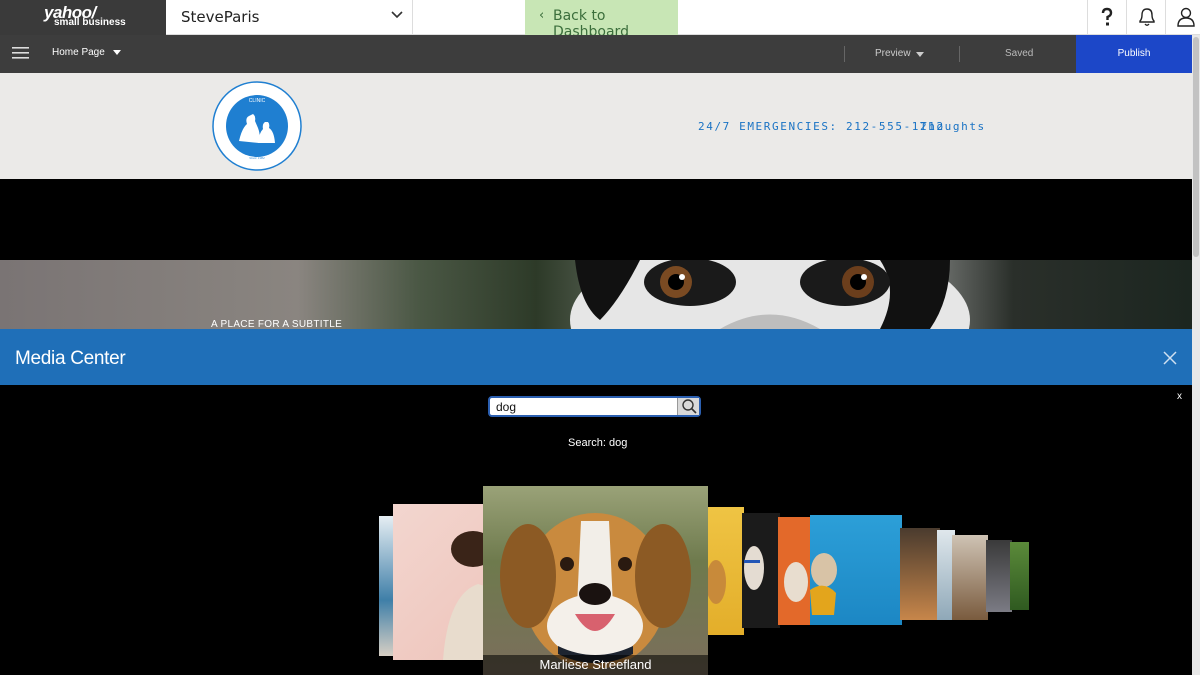  Describe the element at coordinates (1196, 147) in the screenshot. I see `scrollbar-thumb` at that location.